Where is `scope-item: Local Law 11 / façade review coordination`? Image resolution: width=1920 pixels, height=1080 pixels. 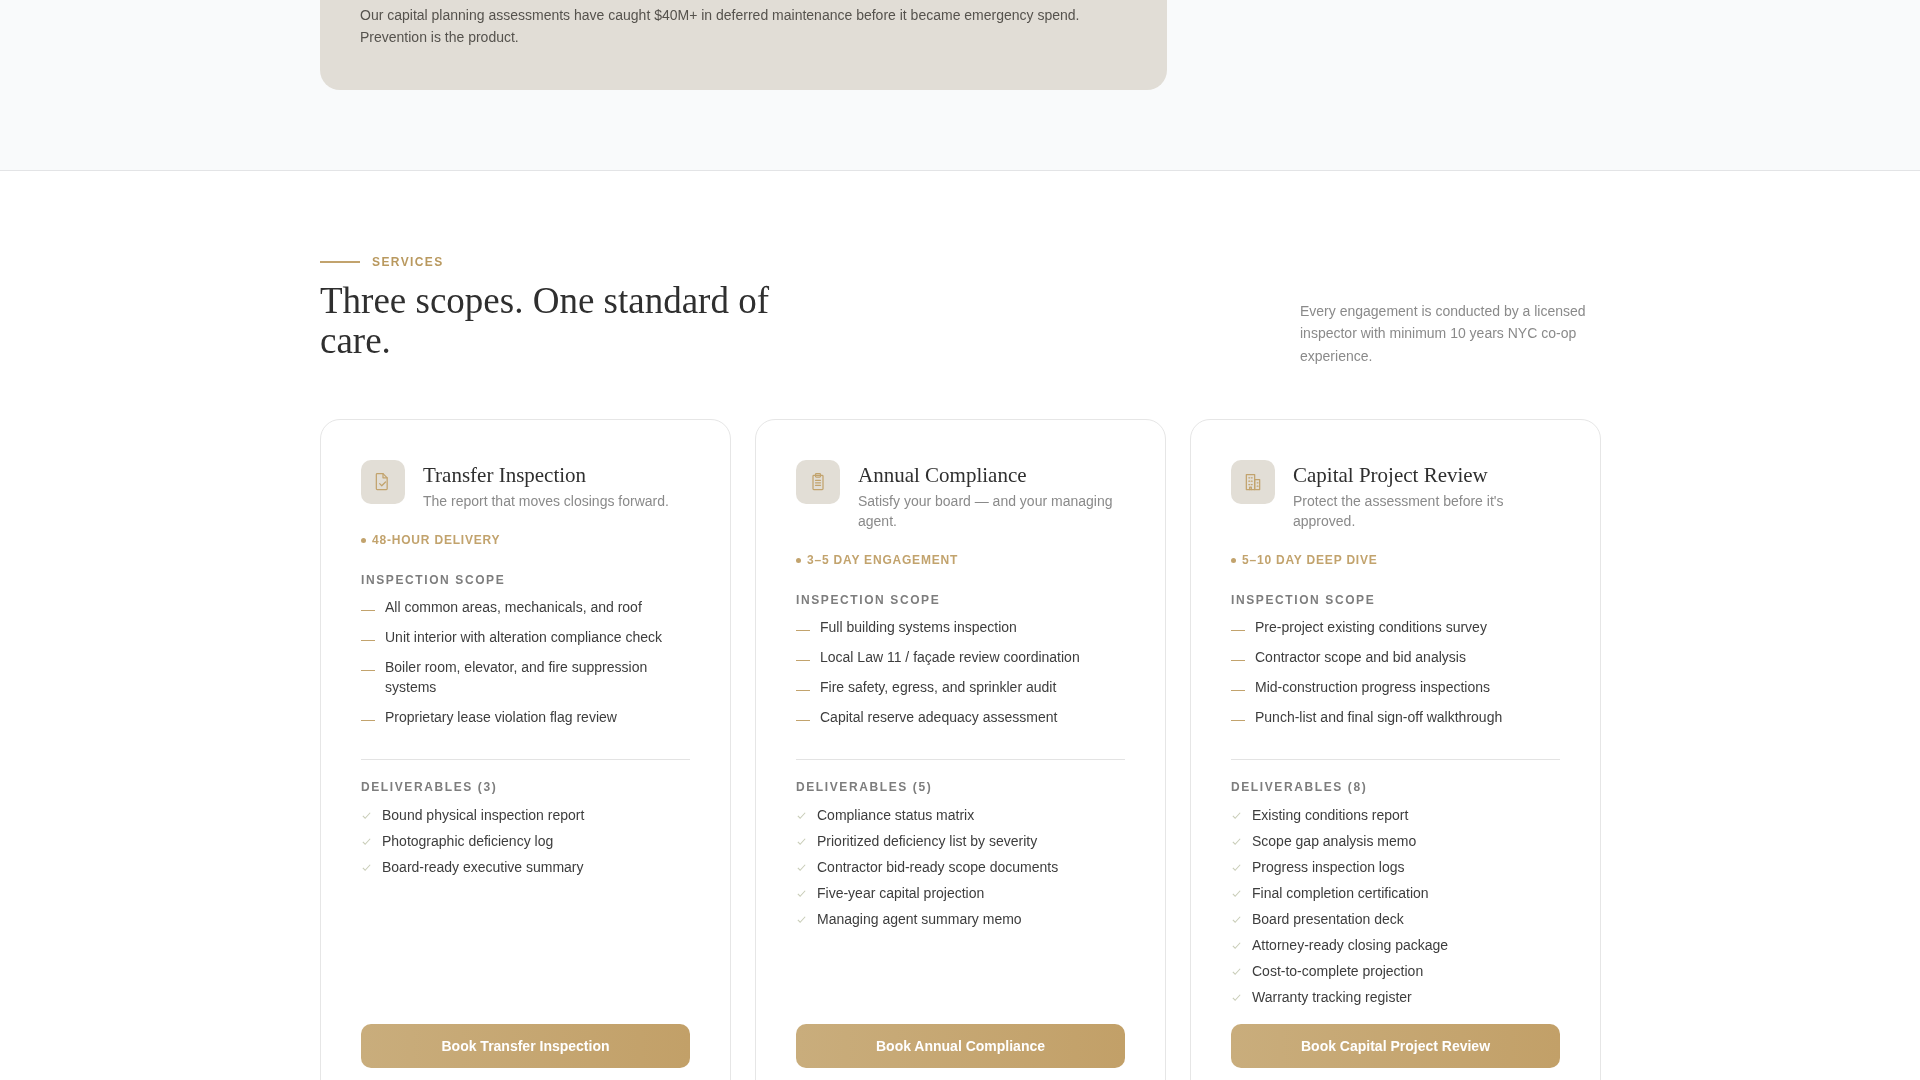
scope-item: Local Law 11 / façade review coordination is located at coordinates (950, 657).